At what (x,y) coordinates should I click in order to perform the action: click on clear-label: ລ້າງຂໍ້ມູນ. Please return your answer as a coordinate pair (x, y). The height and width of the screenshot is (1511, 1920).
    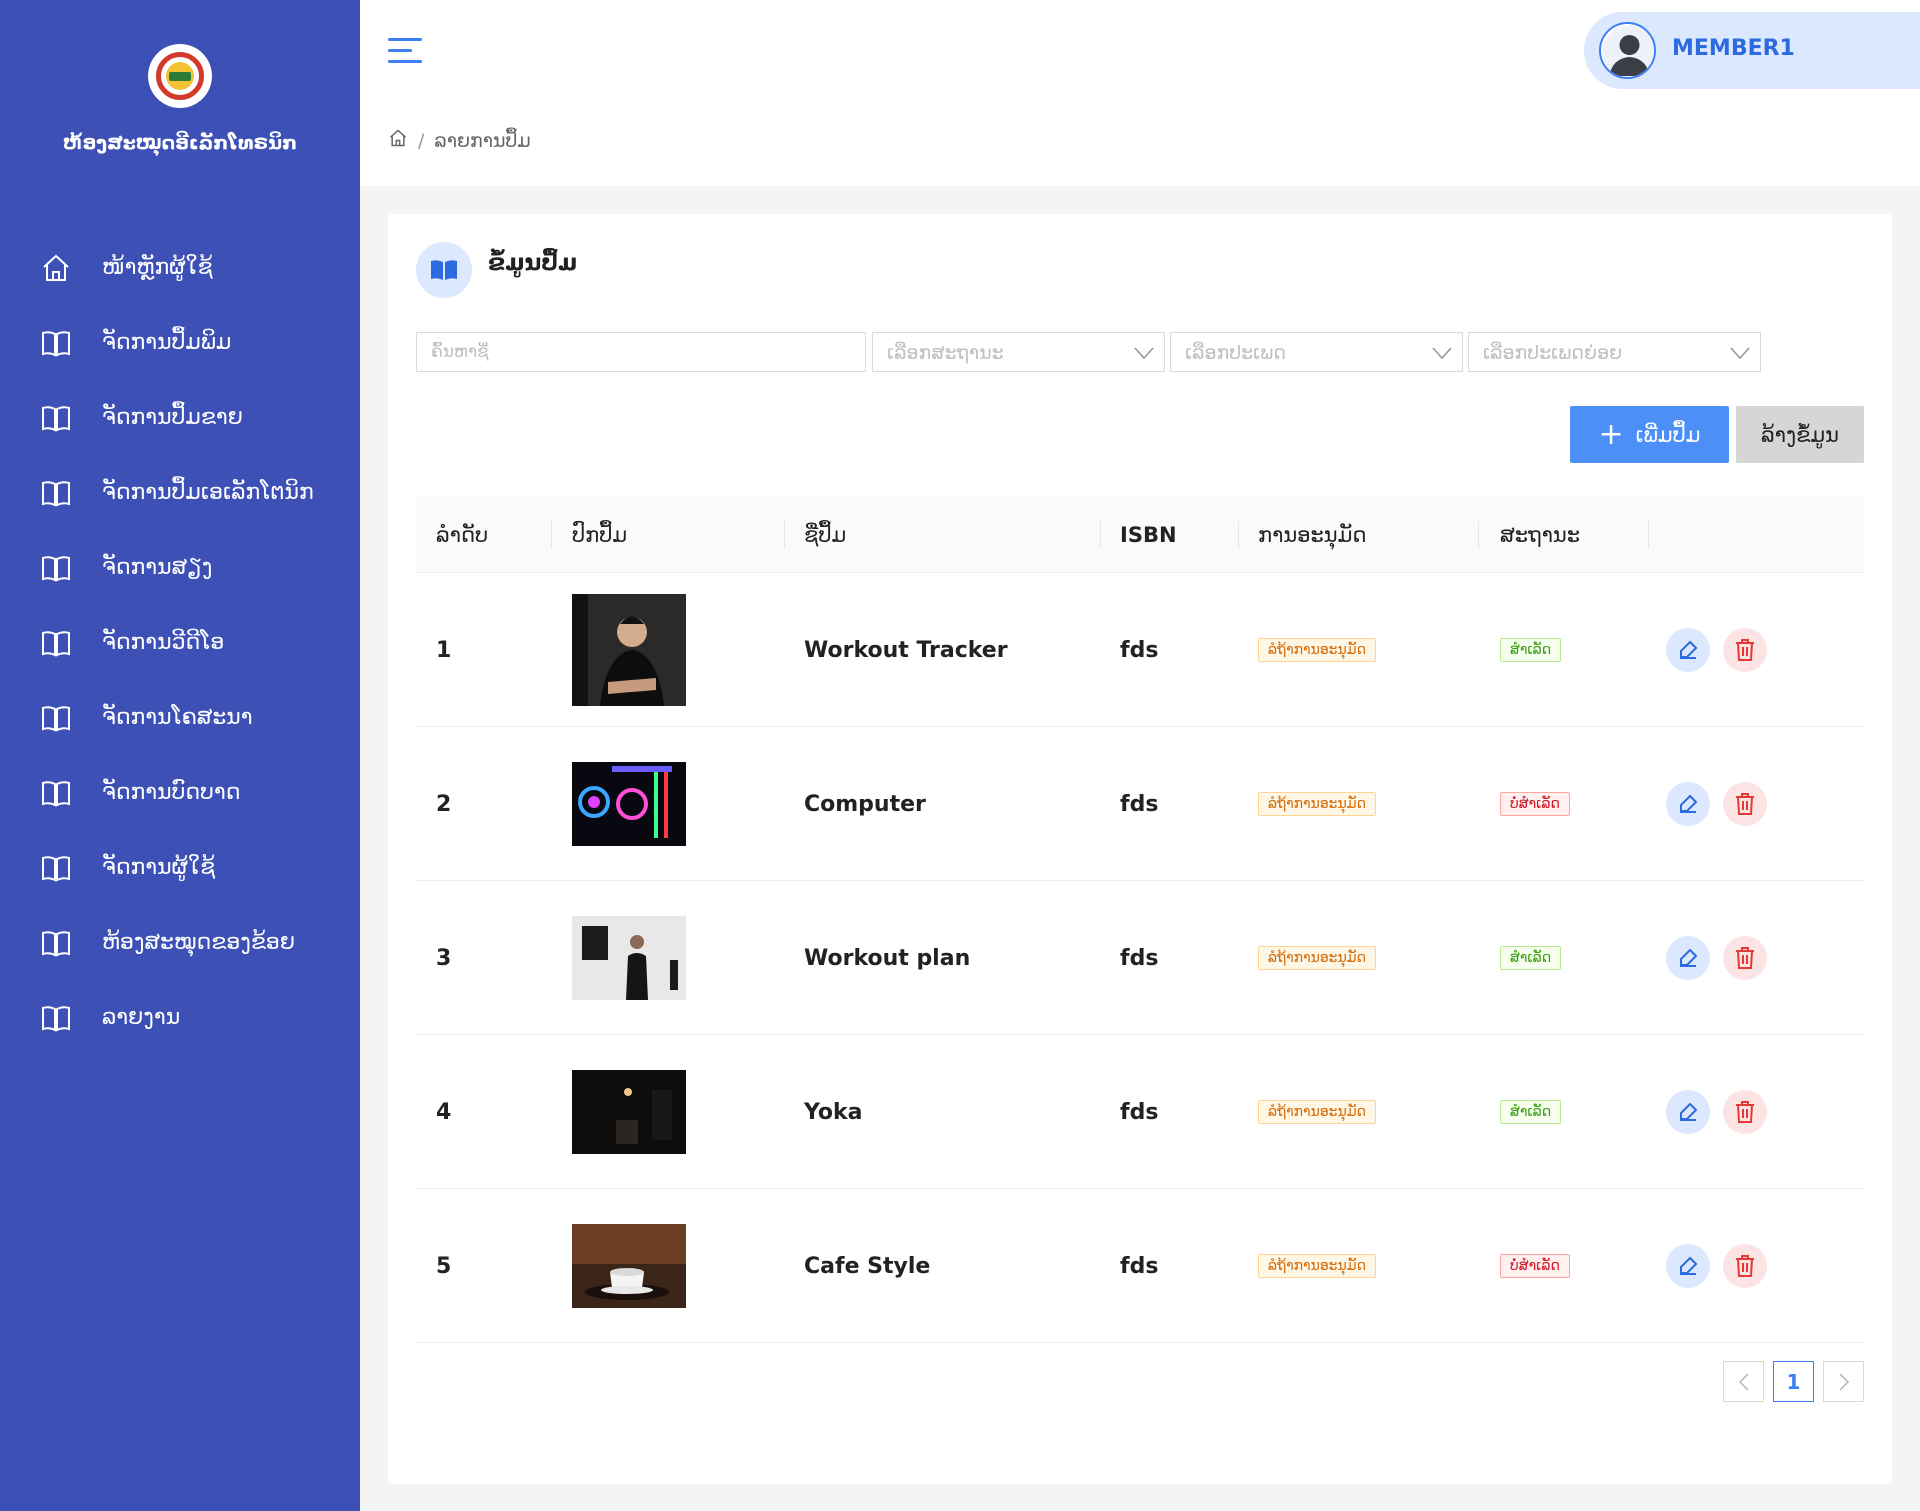
    Looking at the image, I should click on (1799, 434).